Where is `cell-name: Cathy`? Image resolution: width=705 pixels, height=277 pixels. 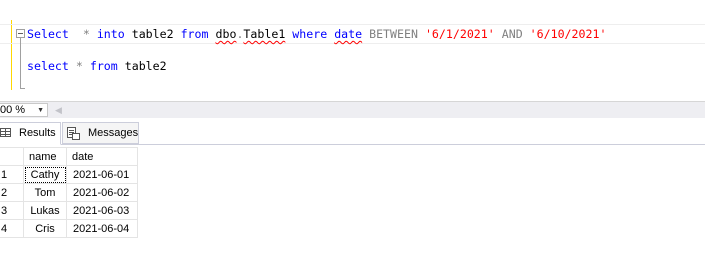 cell-name: Cathy is located at coordinates (45, 174).